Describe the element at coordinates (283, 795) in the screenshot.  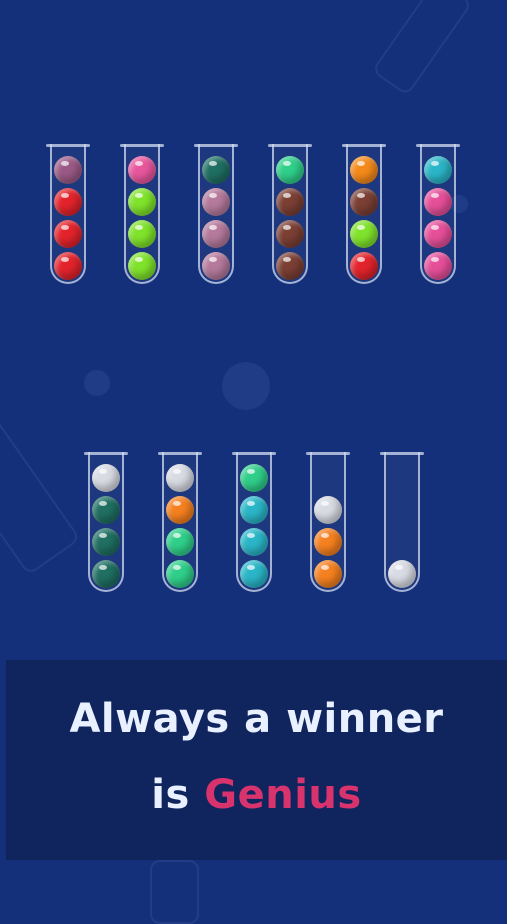
I see `banner-accent-word: Genius` at that location.